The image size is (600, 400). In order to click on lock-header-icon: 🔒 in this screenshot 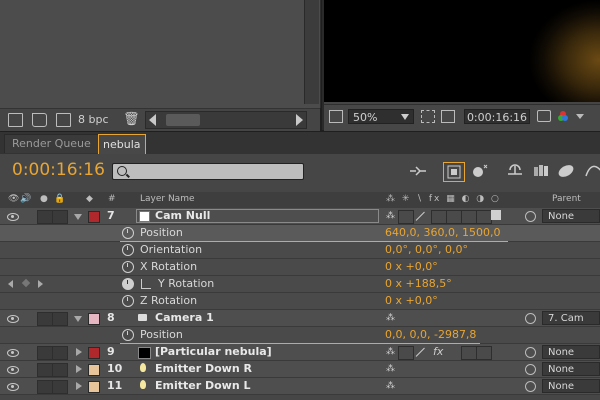, I will do `click(59, 199)`.